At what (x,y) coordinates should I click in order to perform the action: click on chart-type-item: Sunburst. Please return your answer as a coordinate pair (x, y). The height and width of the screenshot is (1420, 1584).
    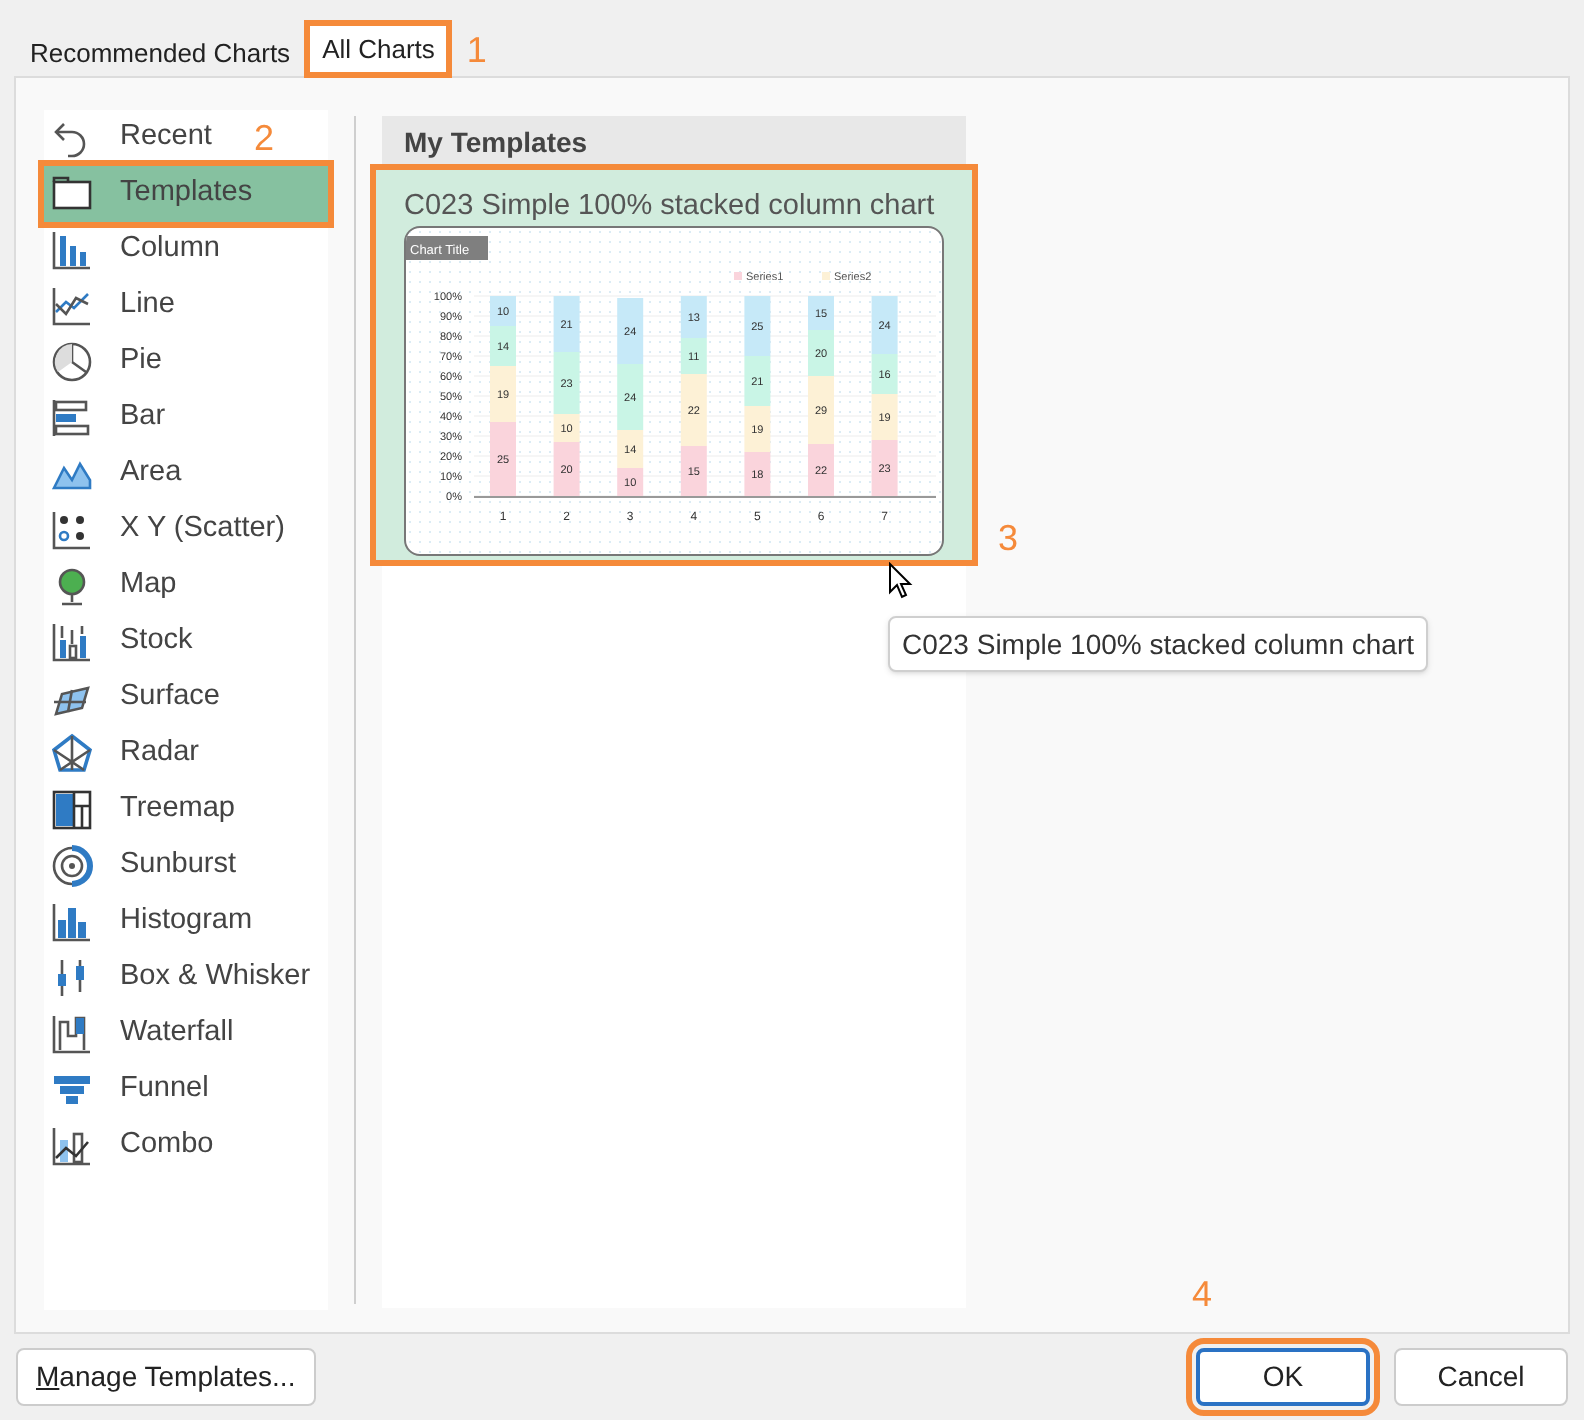
    Looking at the image, I should click on (186, 866).